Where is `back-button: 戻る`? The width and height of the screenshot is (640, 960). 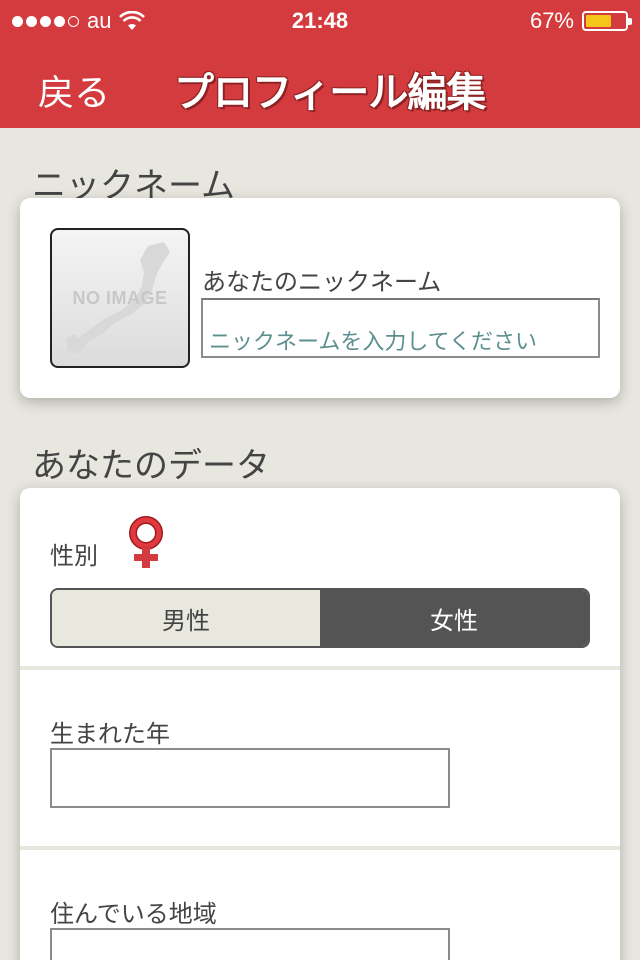
back-button: 戻る is located at coordinates (74, 90).